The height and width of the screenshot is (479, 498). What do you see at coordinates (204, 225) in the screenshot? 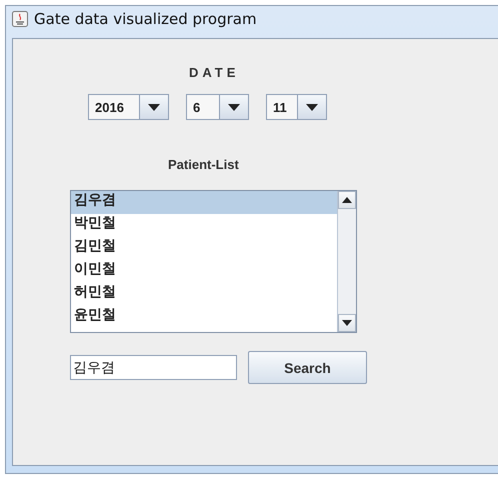
I see `patient-list-item: 박민철` at bounding box center [204, 225].